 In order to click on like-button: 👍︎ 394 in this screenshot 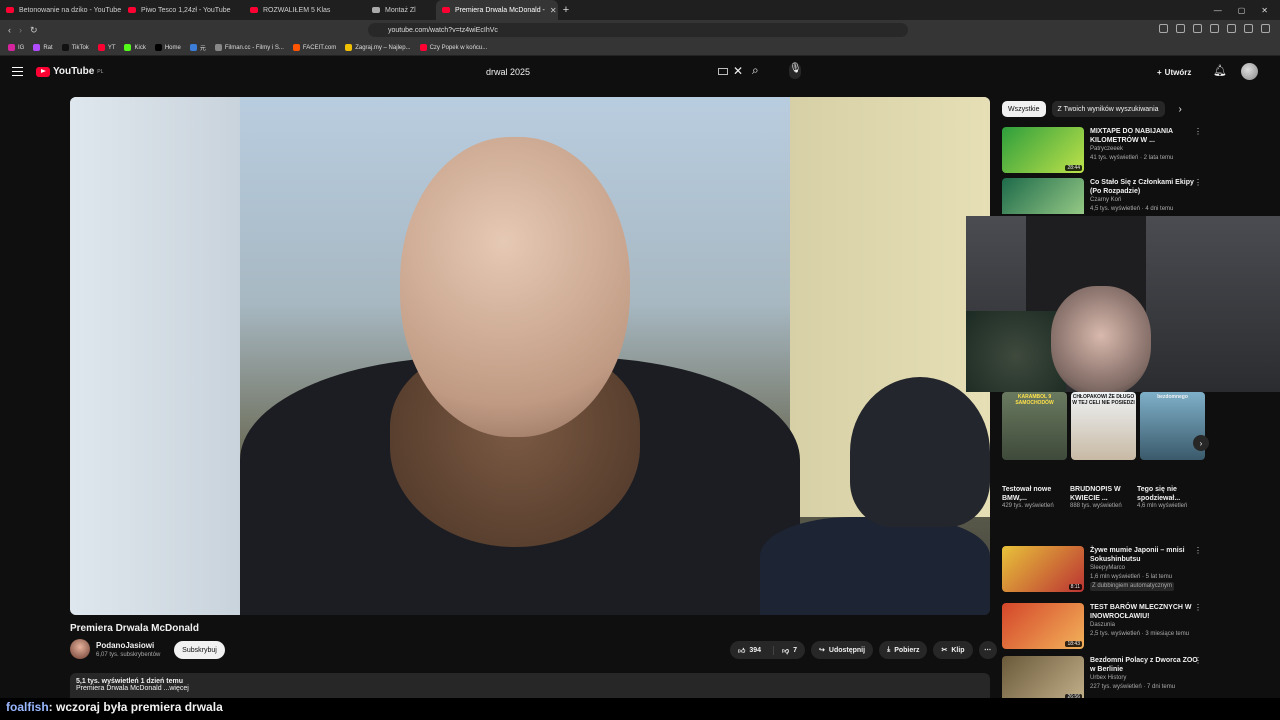, I will do `click(749, 650)`.